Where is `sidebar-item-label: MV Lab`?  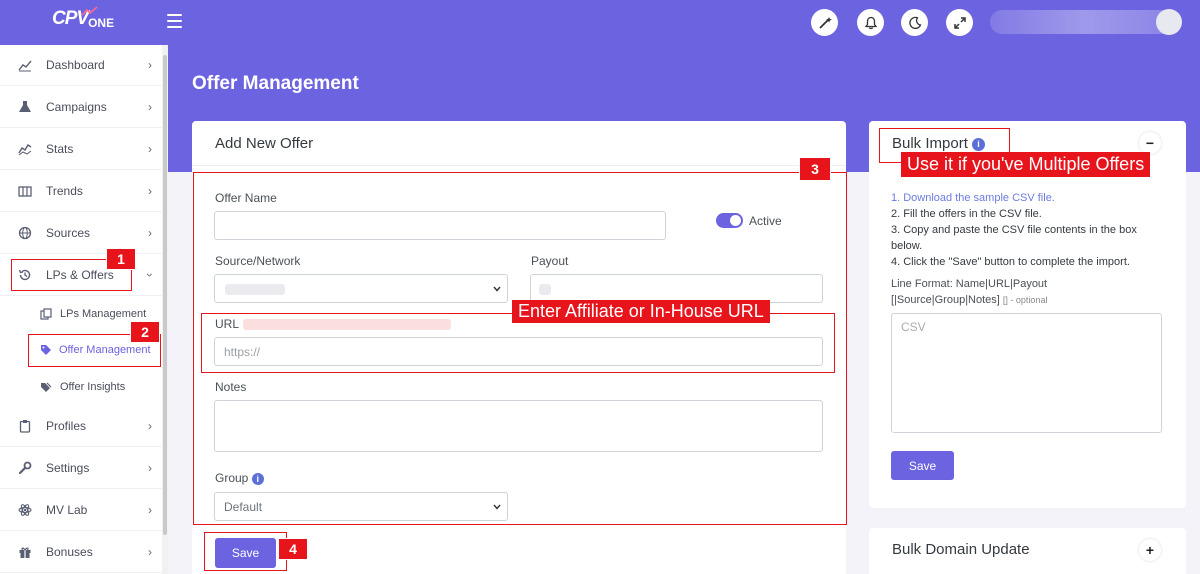
sidebar-item-label: MV Lab is located at coordinates (67, 510).